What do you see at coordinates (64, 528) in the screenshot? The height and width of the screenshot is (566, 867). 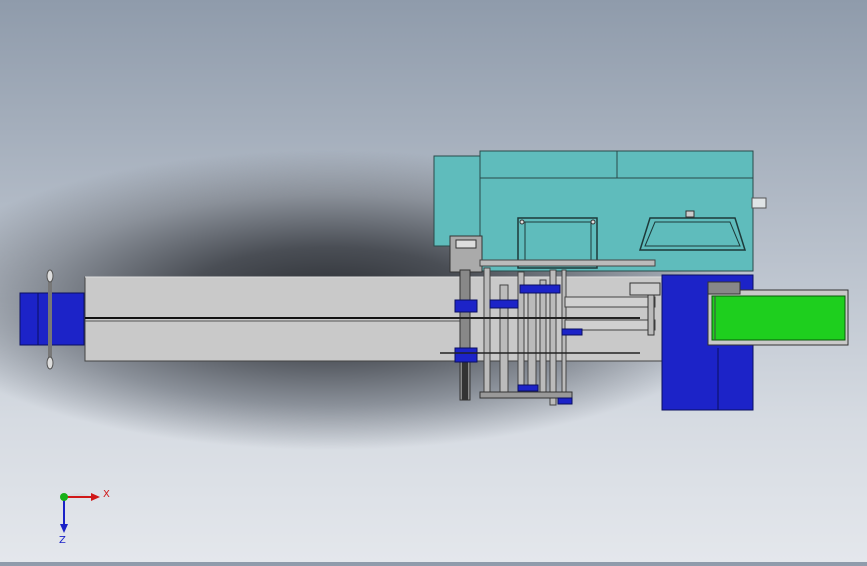 I see `z-arrowhead-icon` at bounding box center [64, 528].